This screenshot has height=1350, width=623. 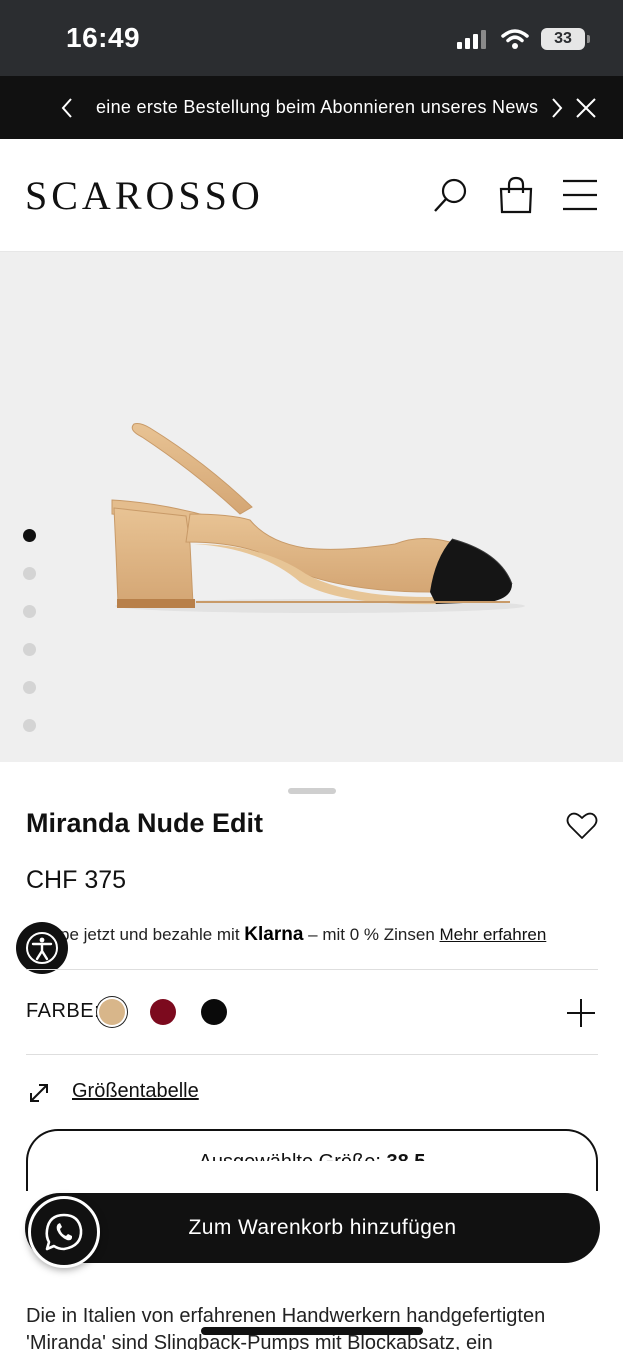 I want to click on chevron-left-icon, so click(x=68, y=108).